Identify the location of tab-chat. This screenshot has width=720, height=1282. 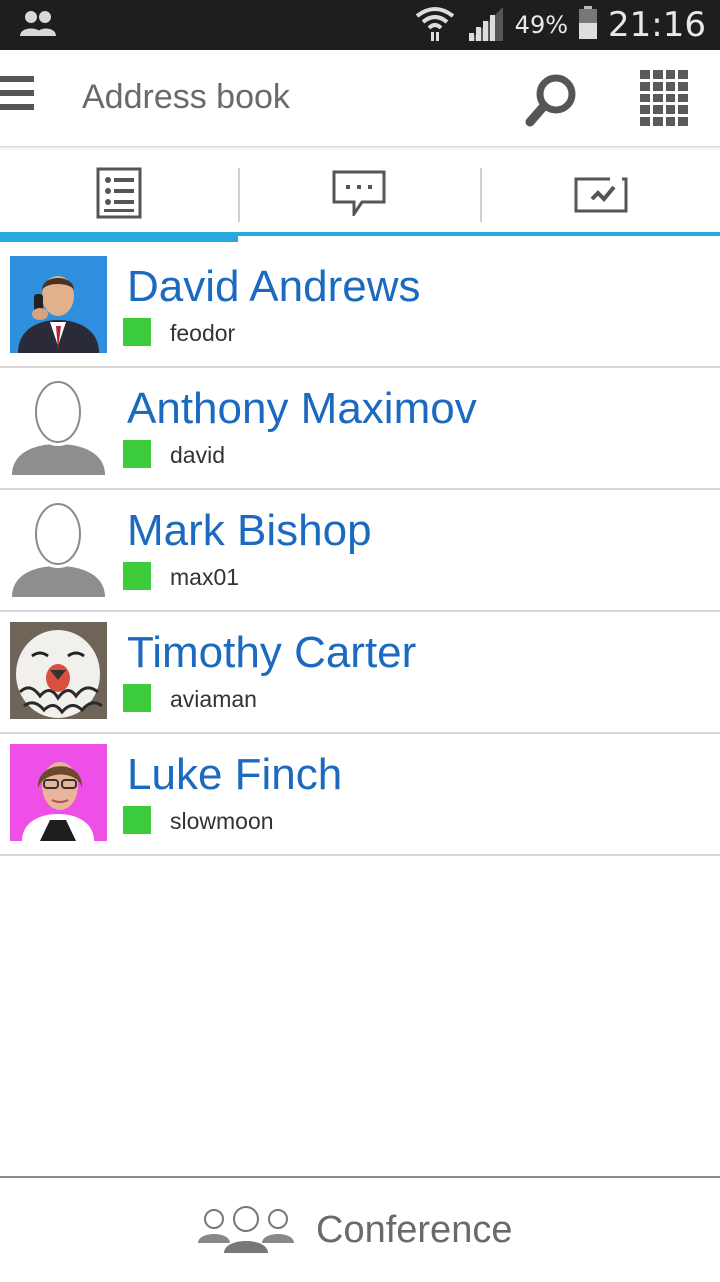
(359, 195).